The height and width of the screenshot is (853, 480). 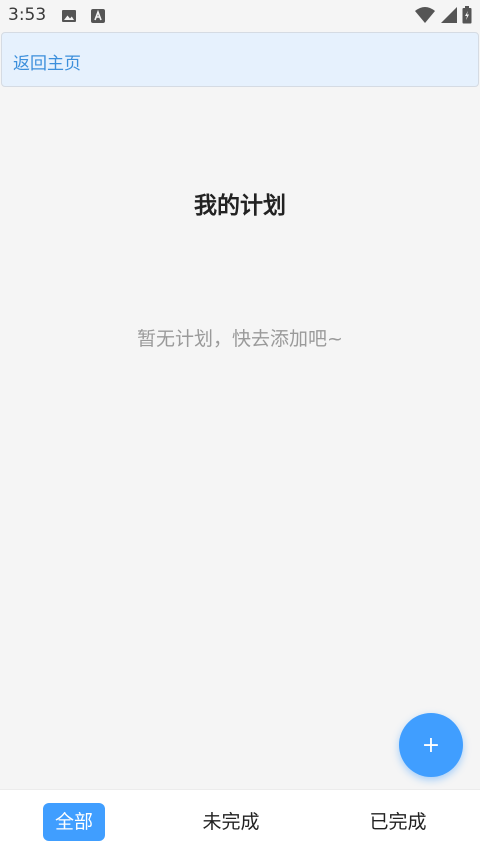 I want to click on page-title: 我的计划, so click(x=240, y=206).